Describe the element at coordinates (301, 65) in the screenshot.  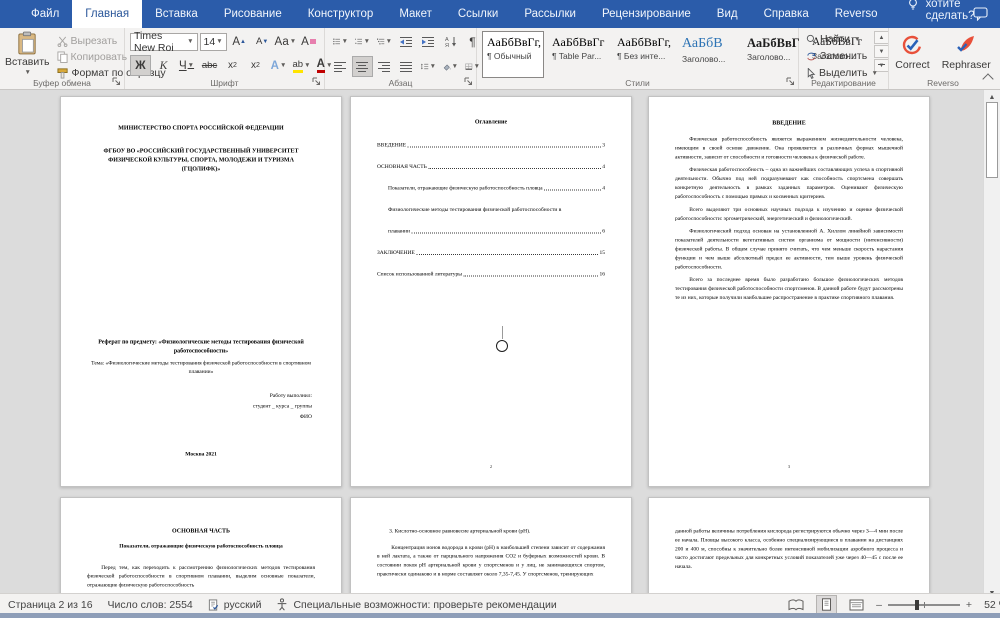
I see `highlight-color-button: ab ▼` at that location.